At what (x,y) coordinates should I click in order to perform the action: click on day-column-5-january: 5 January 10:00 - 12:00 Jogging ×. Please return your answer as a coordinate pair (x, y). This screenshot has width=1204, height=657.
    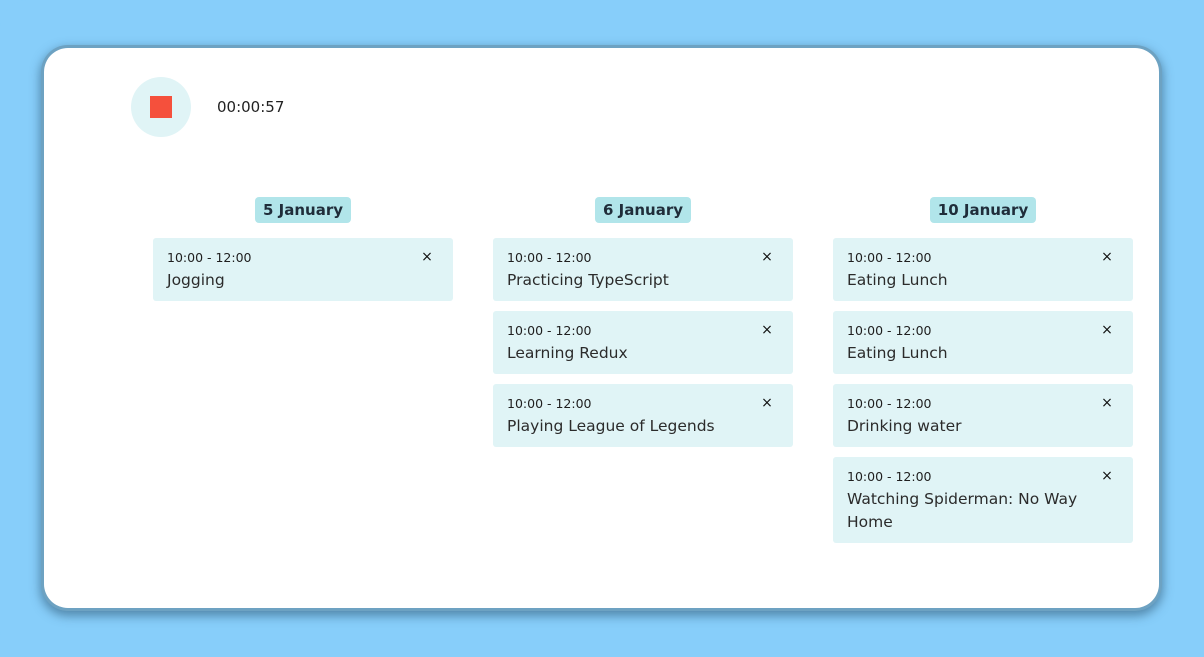
    Looking at the image, I should click on (303, 254).